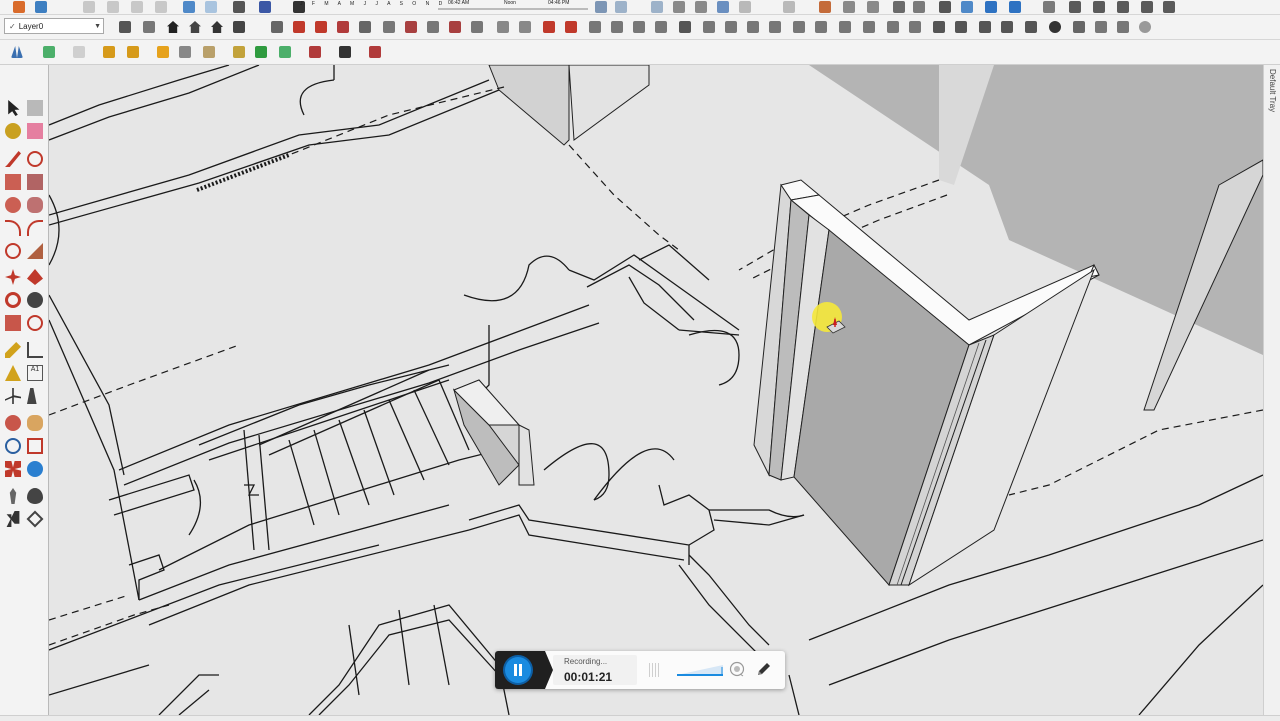 Image resolution: width=1280 pixels, height=721 pixels. What do you see at coordinates (503, 27) in the screenshot?
I see `corner-icon` at bounding box center [503, 27].